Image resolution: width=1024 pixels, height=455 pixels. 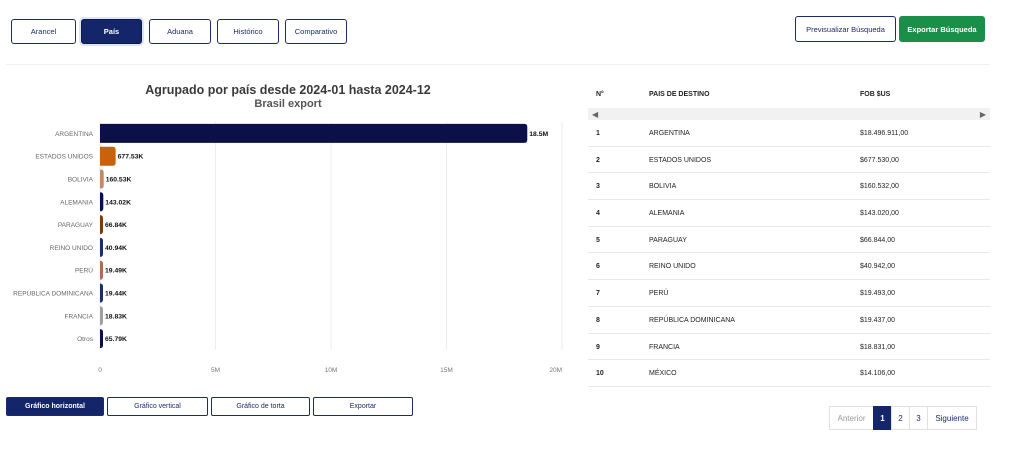 What do you see at coordinates (789, 267) in the screenshot?
I see `table-row: 6 REINO UNIDO $40.942,00` at bounding box center [789, 267].